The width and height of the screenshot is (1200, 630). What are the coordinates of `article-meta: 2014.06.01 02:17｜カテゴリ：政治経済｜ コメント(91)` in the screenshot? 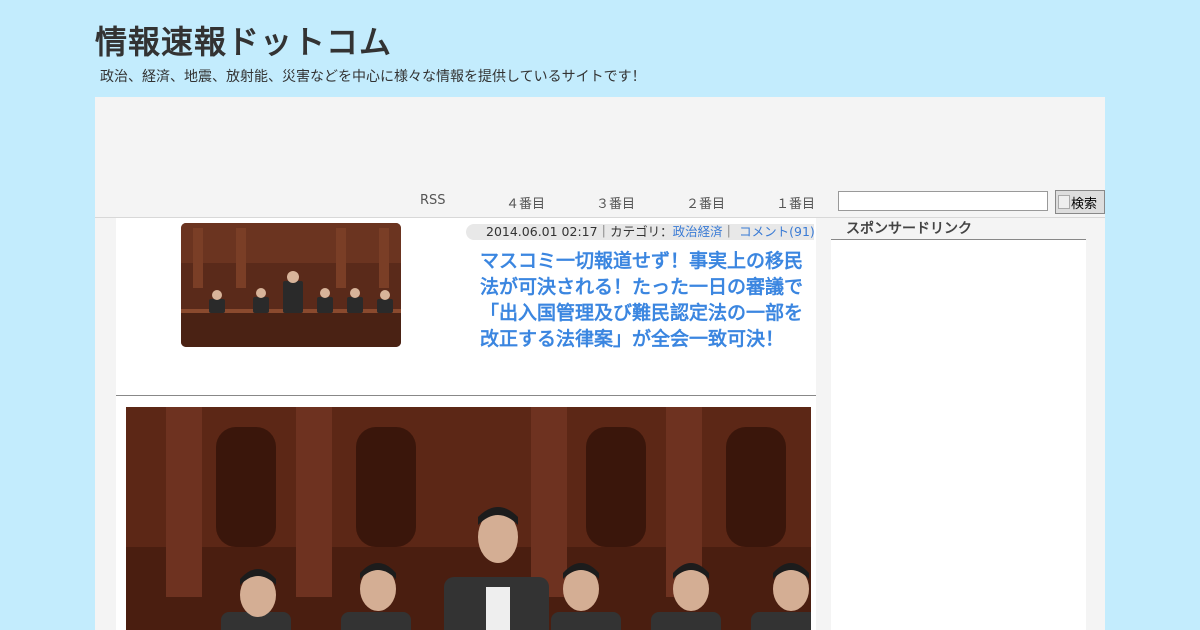 It's located at (640, 232).